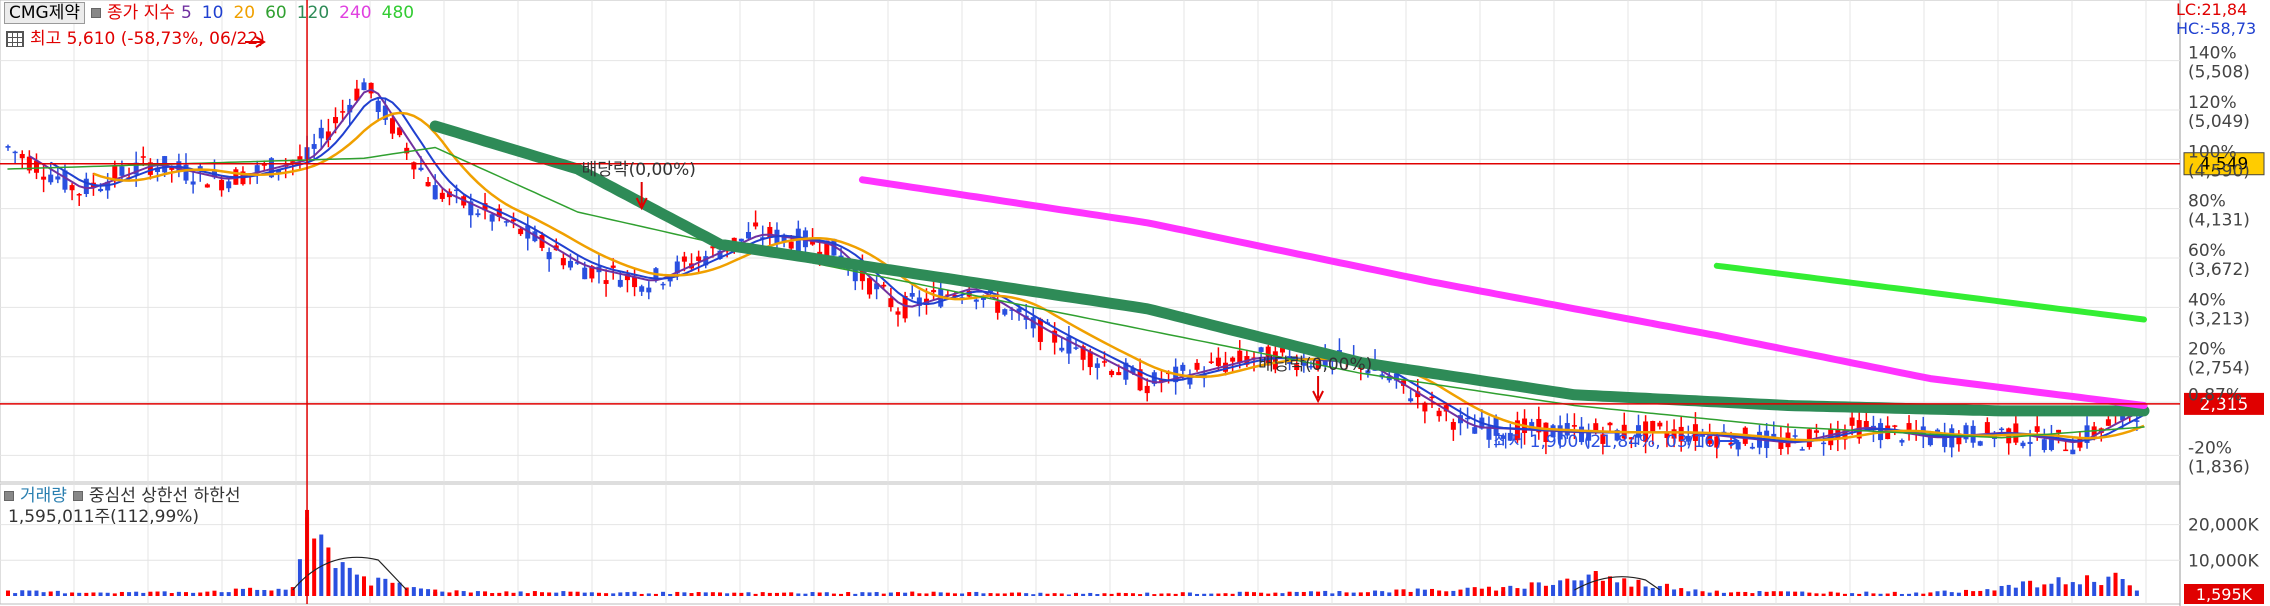  I want to click on price-series-label: 종가 지수, so click(141, 13).